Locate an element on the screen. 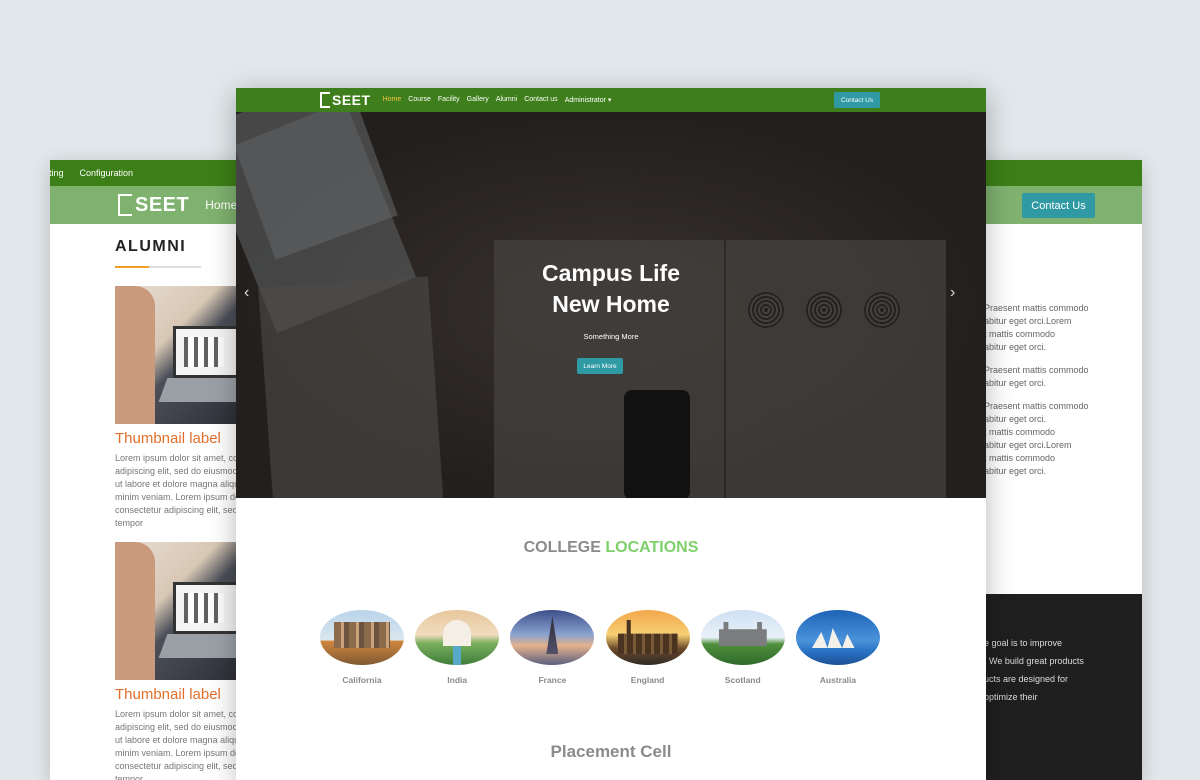 The height and width of the screenshot is (780, 1200). location-item-england: England is located at coordinates (647, 647).